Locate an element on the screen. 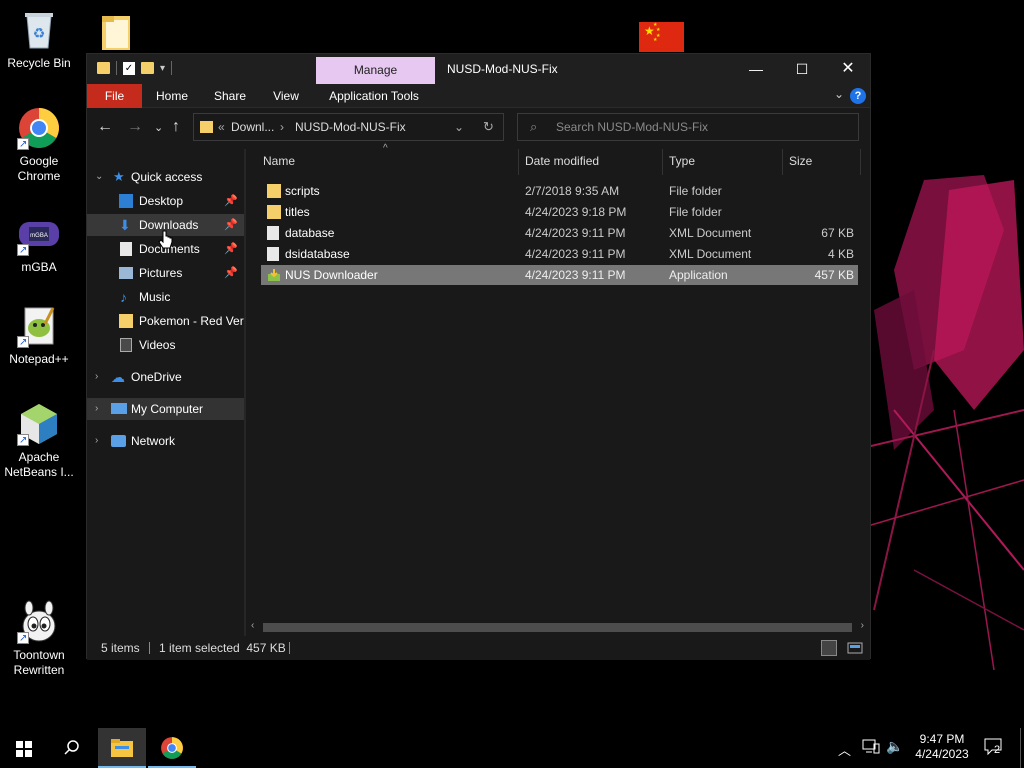 The width and height of the screenshot is (1024, 768). start-button is located at coordinates (24, 748).